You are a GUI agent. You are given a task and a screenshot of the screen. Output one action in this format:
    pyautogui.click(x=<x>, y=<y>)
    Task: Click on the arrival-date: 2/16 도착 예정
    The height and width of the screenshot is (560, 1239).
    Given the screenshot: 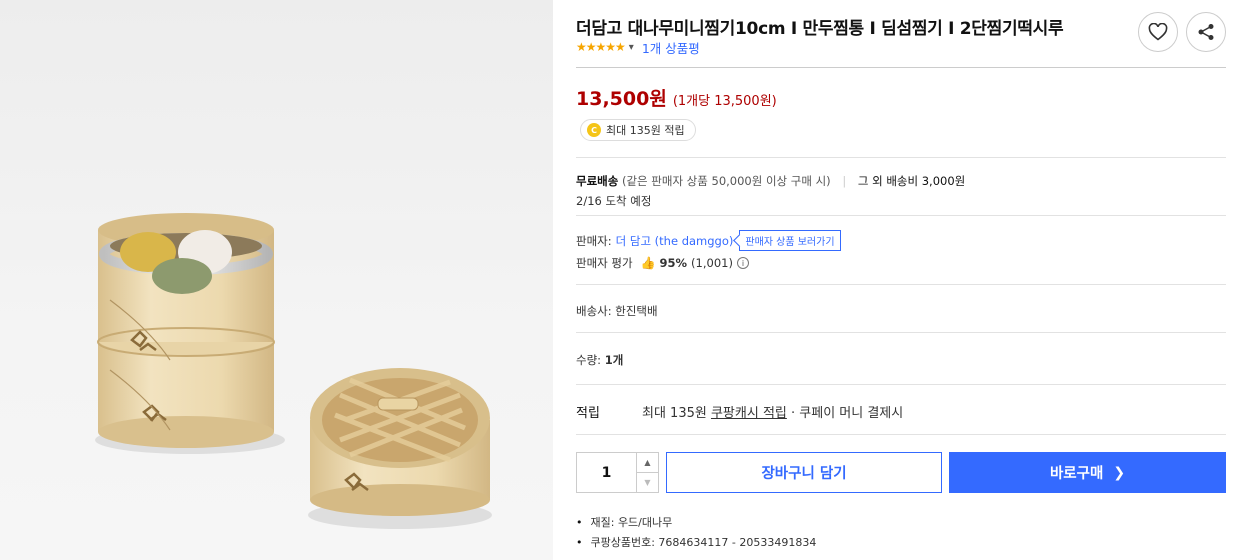 What is the action you would take?
    pyautogui.click(x=614, y=201)
    